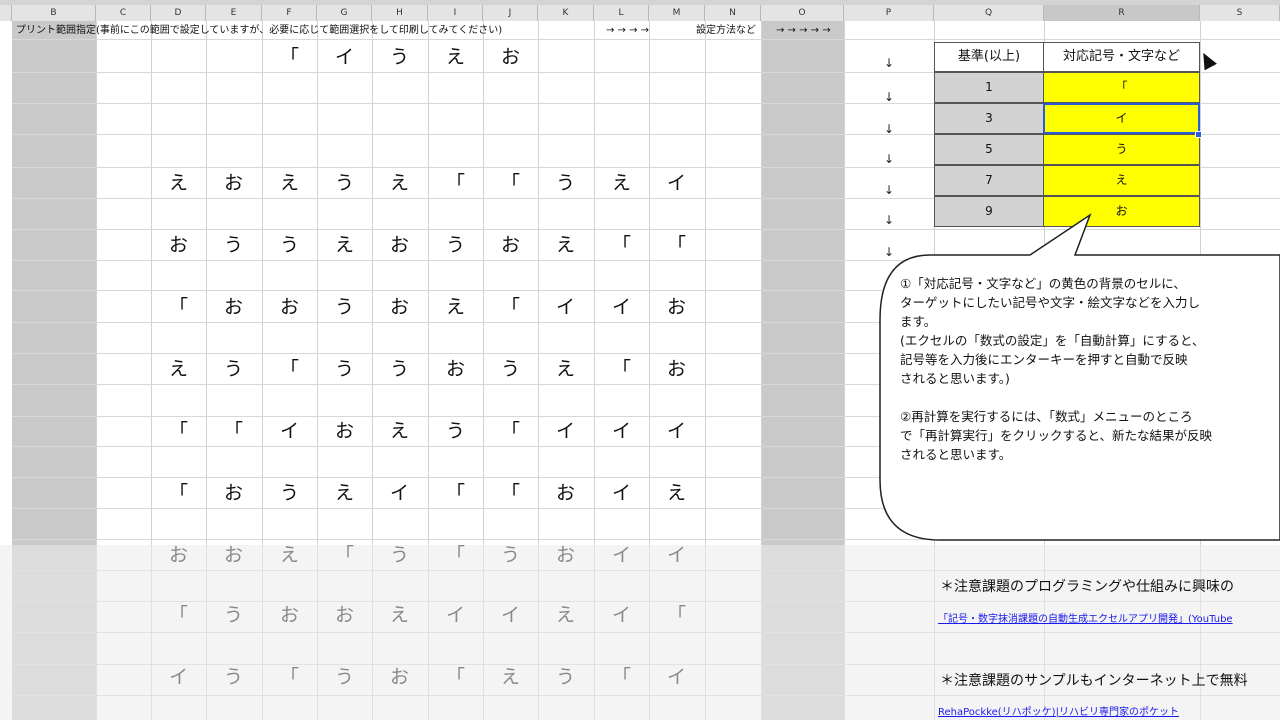  I want to click on column-header-q: Q, so click(989, 13).